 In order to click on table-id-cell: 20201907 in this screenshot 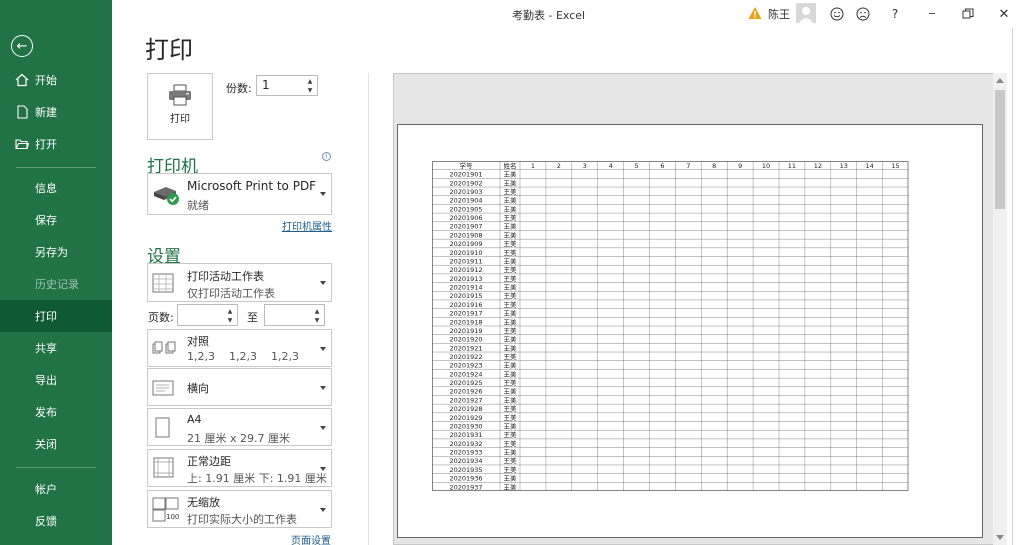, I will do `click(465, 227)`.